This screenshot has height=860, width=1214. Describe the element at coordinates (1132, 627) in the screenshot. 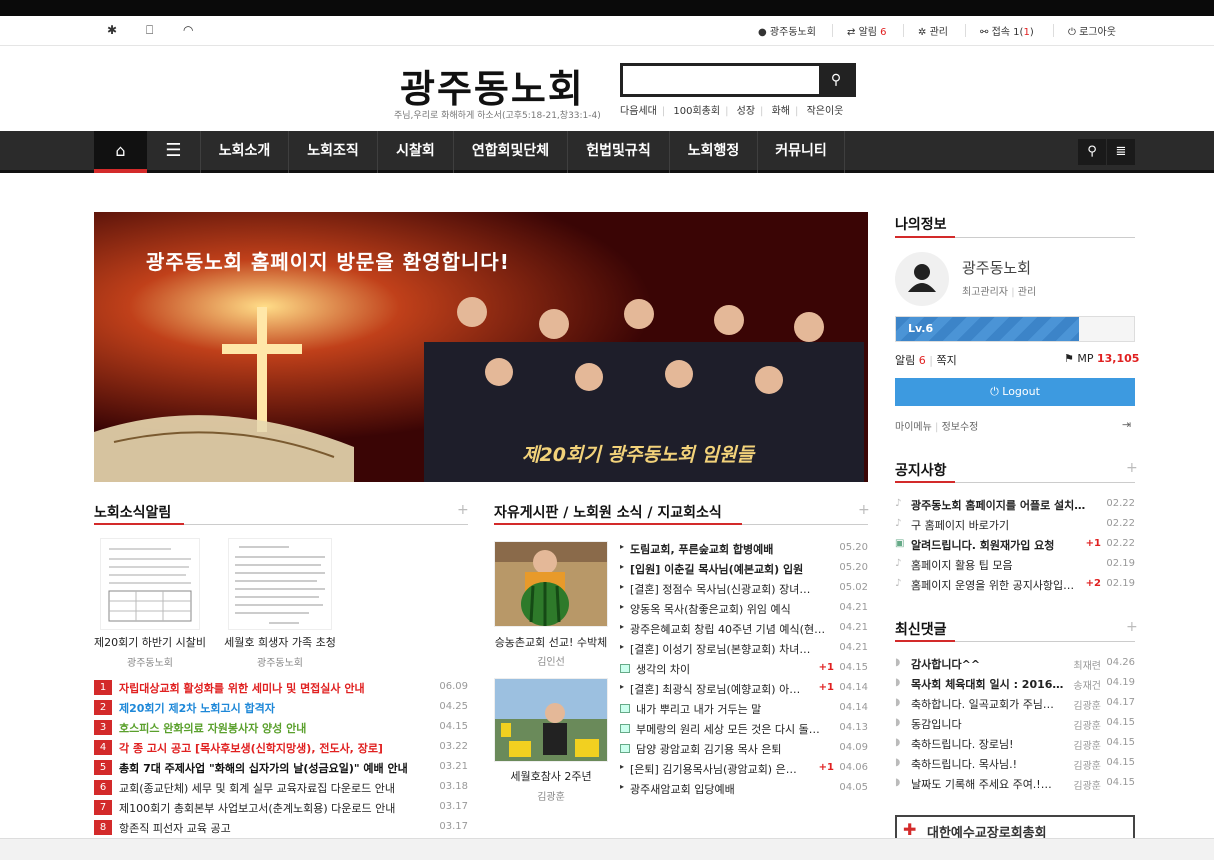

I see `comments-more-button: +` at that location.